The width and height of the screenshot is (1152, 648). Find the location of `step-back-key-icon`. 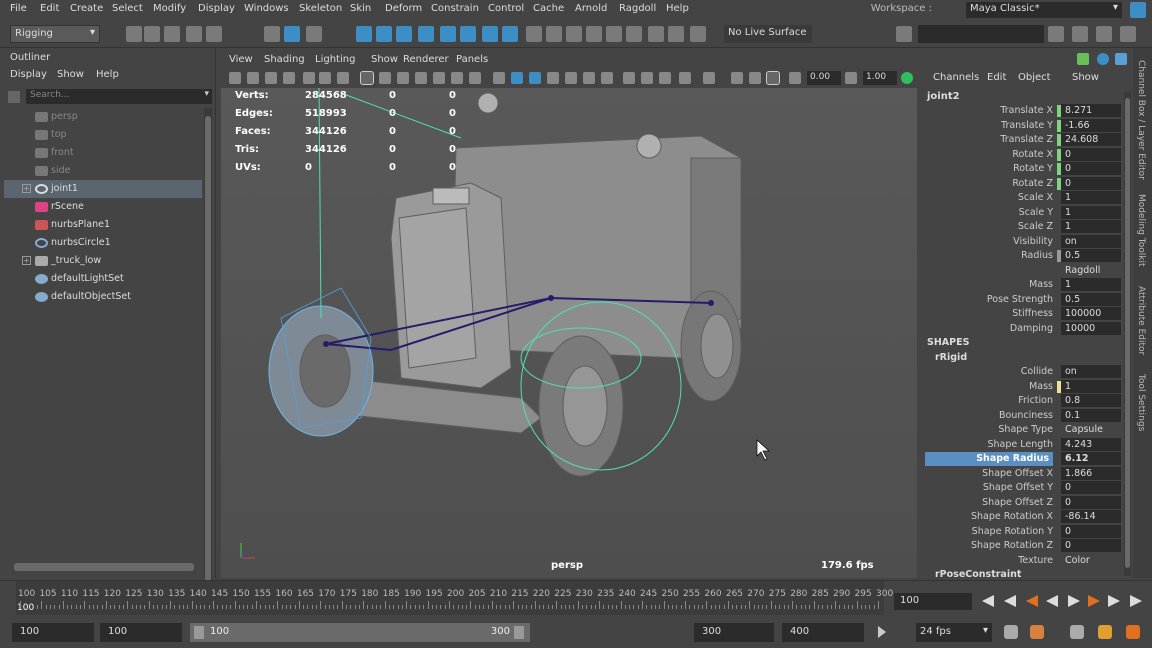

step-back-key-icon is located at coordinates (1010, 601).